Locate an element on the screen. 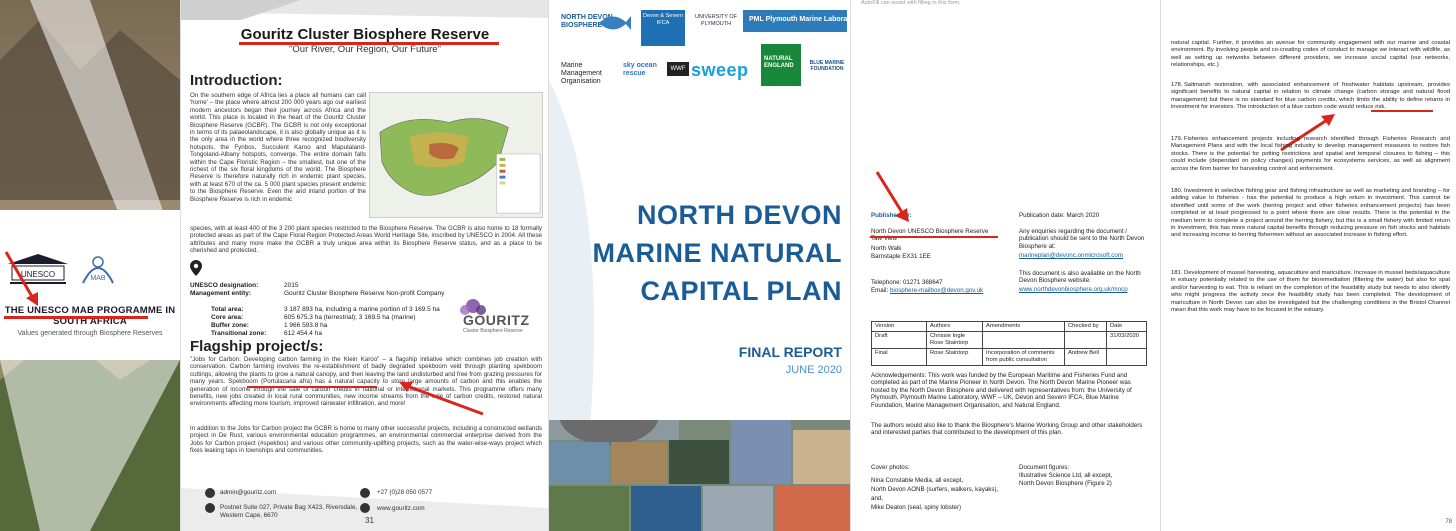 The width and height of the screenshot is (1456, 531). page-title: Gouritz Cluster Biosphere Reserve is located at coordinates (365, 34).